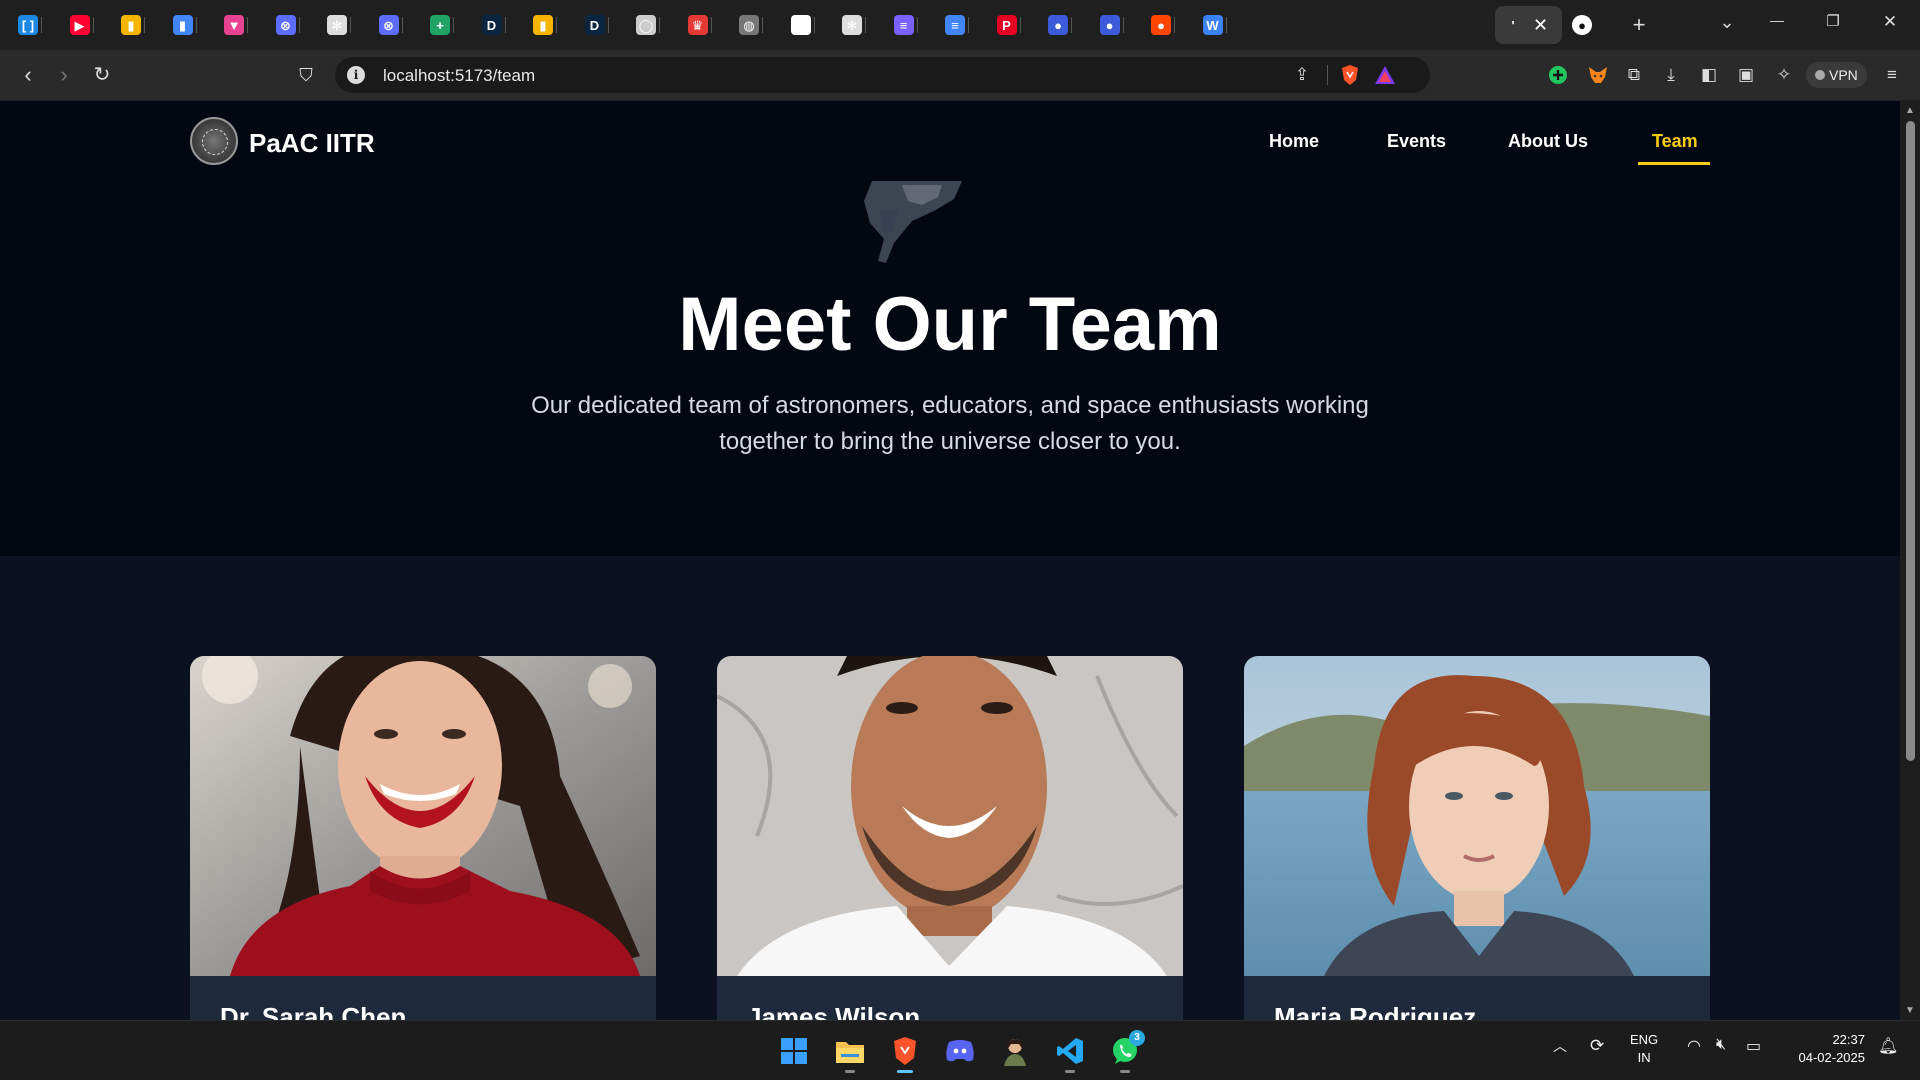  I want to click on tab-search-chevron-icon: ⌄, so click(1727, 25).